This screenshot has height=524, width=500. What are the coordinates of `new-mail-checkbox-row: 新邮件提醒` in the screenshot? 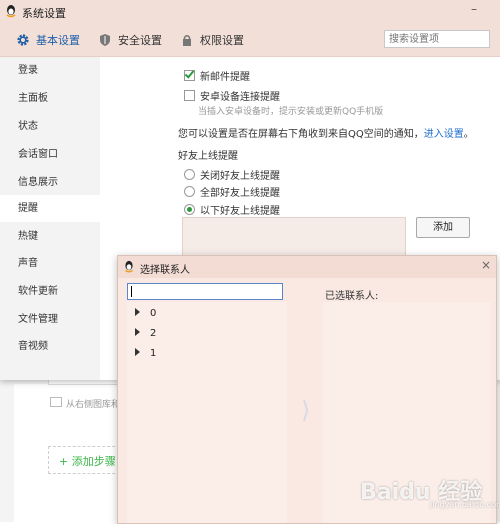 It's located at (217, 75).